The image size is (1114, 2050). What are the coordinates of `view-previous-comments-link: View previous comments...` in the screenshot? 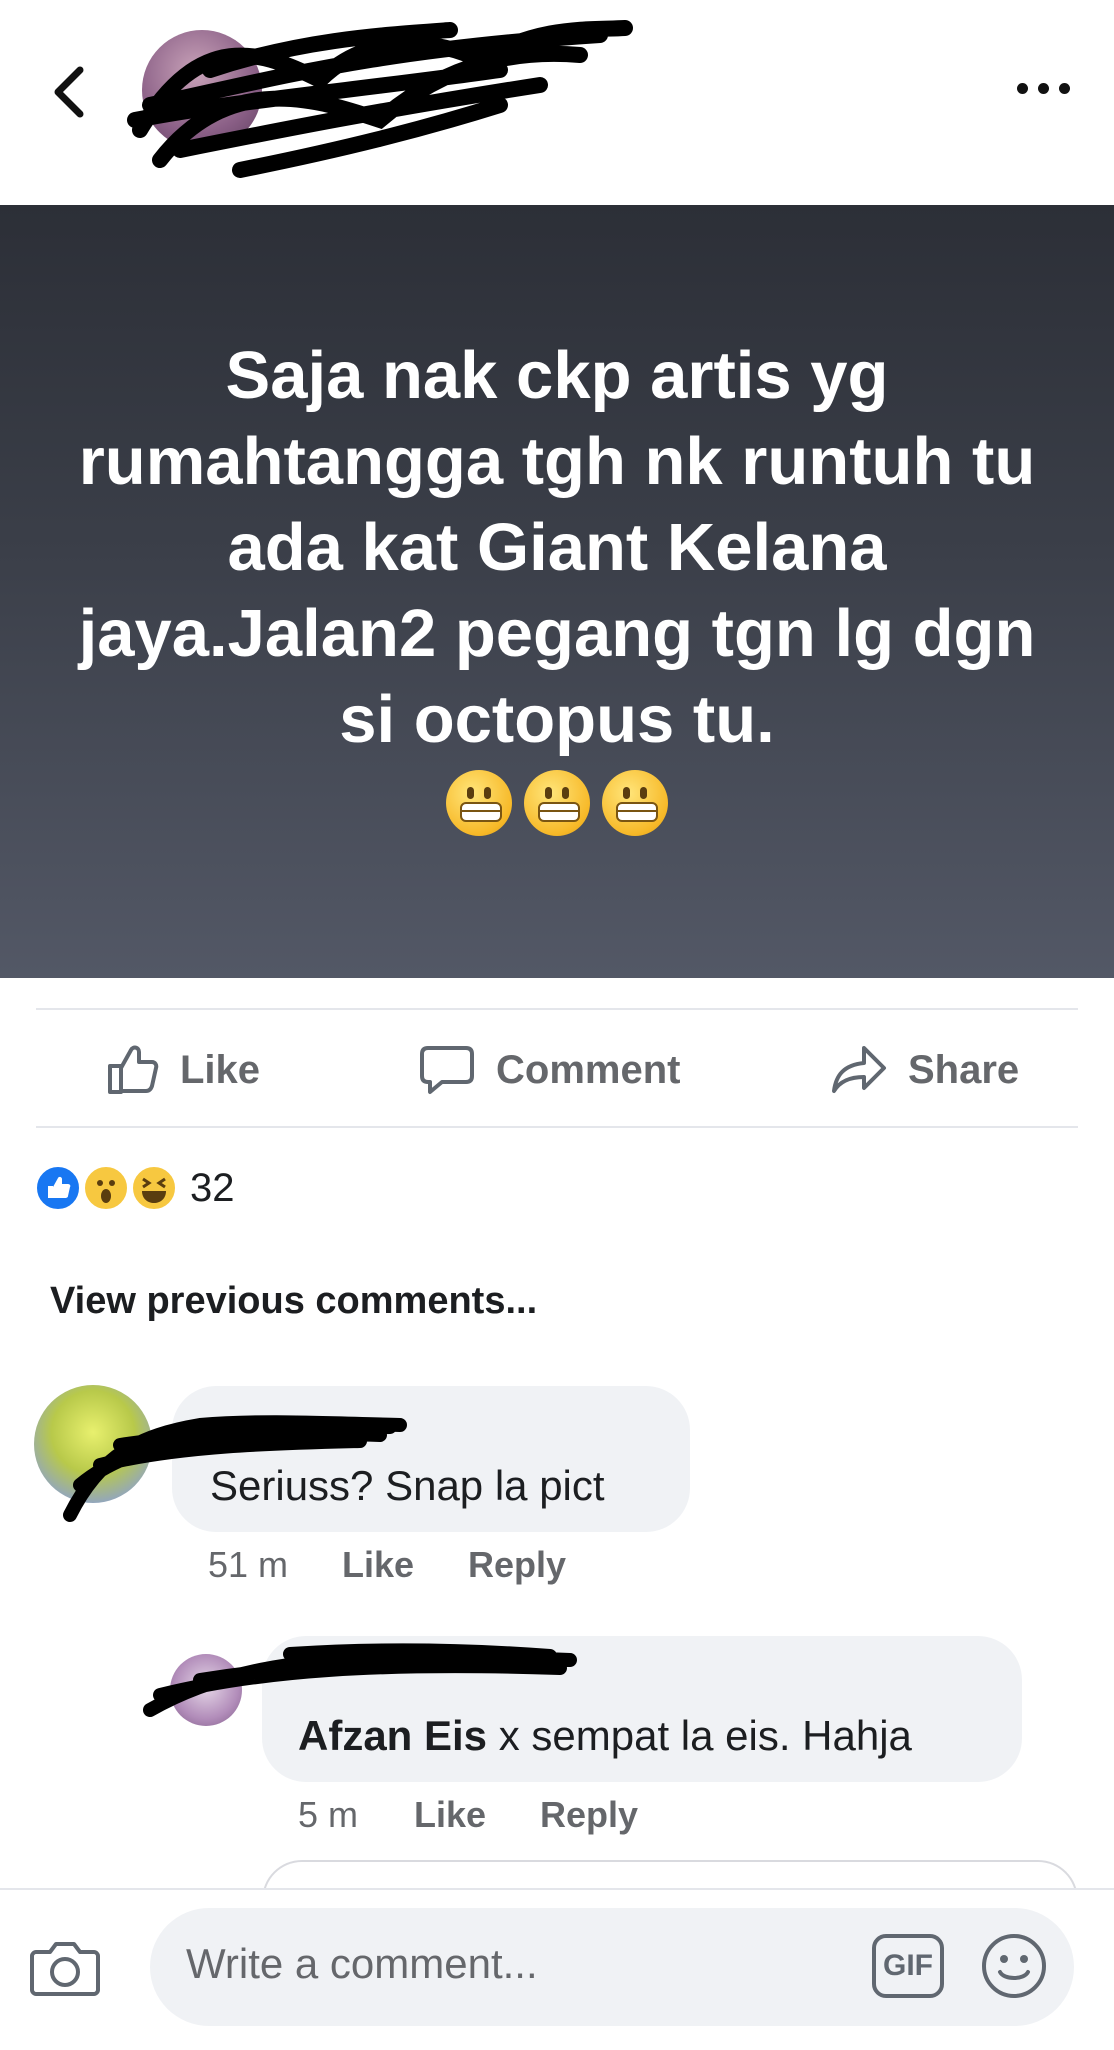 It's located at (293, 1301).